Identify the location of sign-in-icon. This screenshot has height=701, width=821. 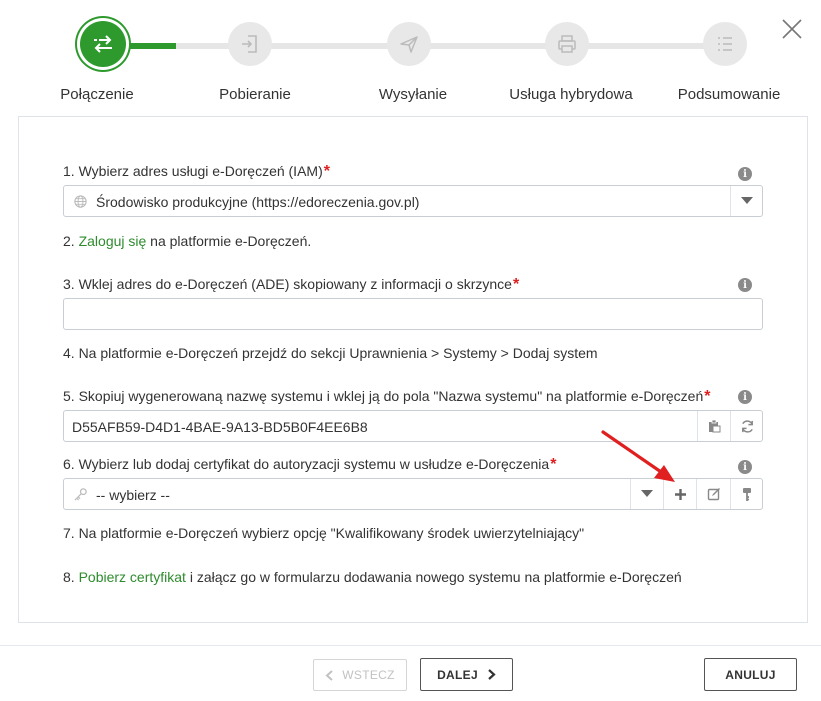
(249, 44).